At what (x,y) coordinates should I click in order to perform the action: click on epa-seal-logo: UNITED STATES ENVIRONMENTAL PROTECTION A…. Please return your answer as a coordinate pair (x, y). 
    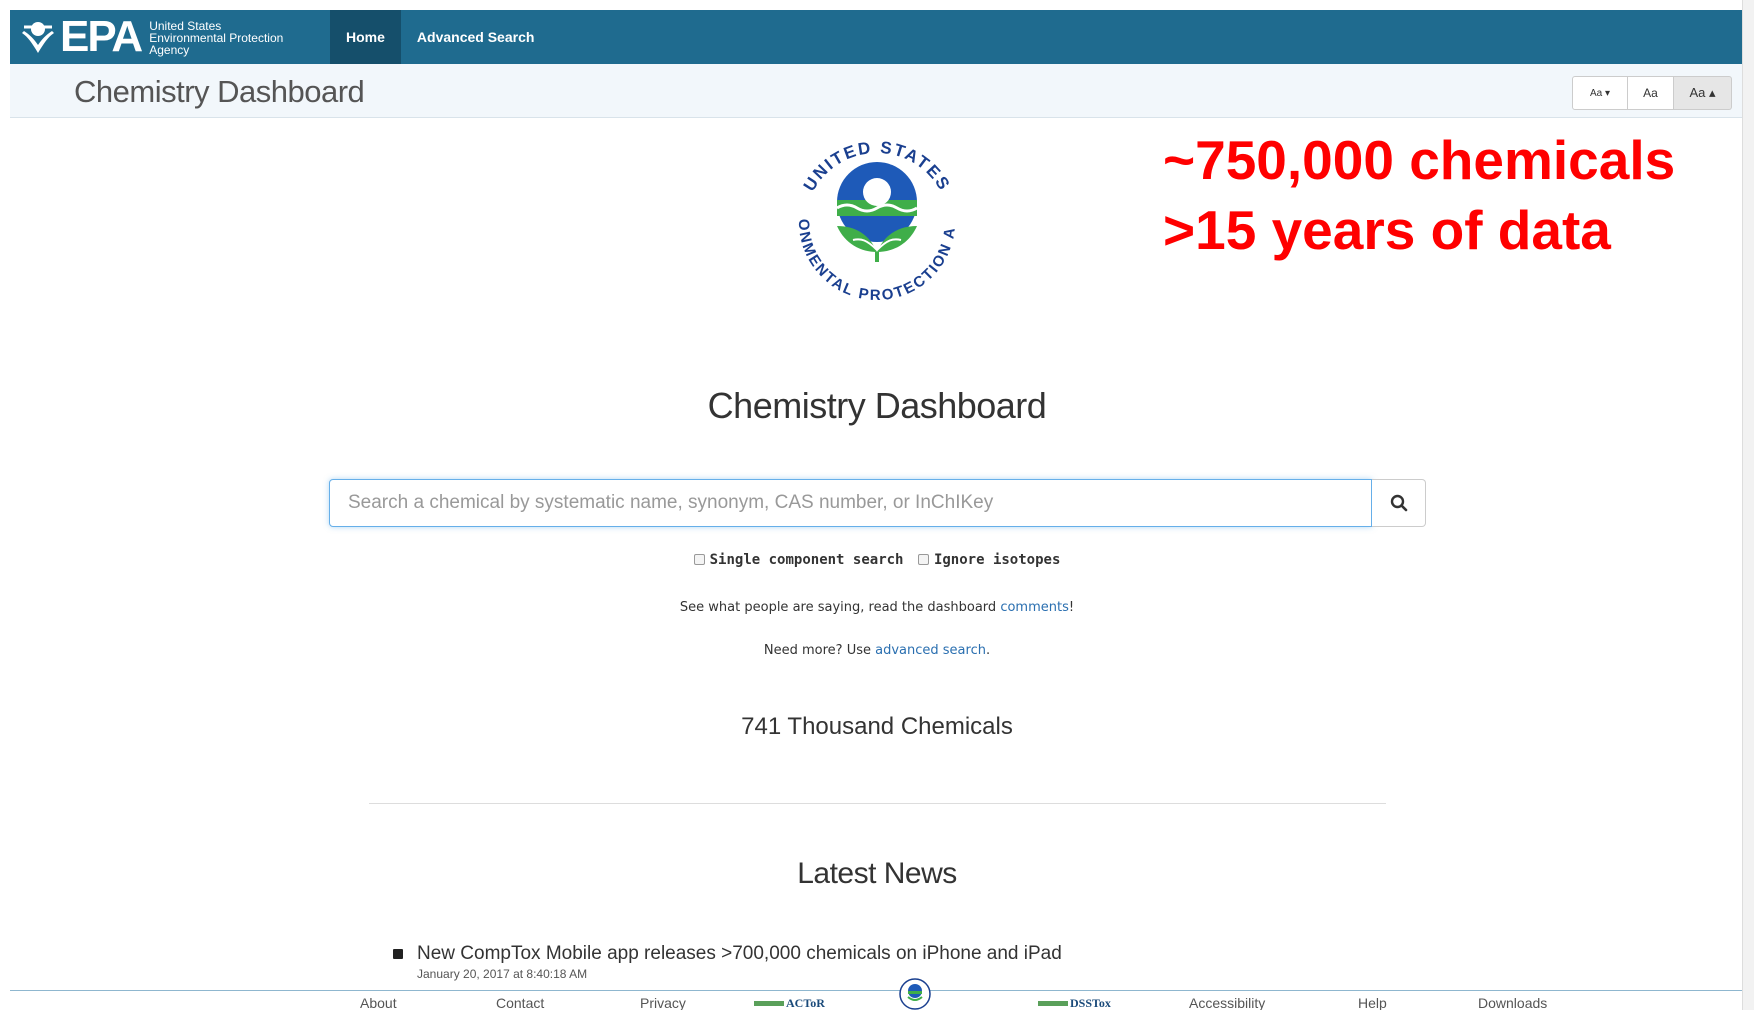
    Looking at the image, I should click on (867, 213).